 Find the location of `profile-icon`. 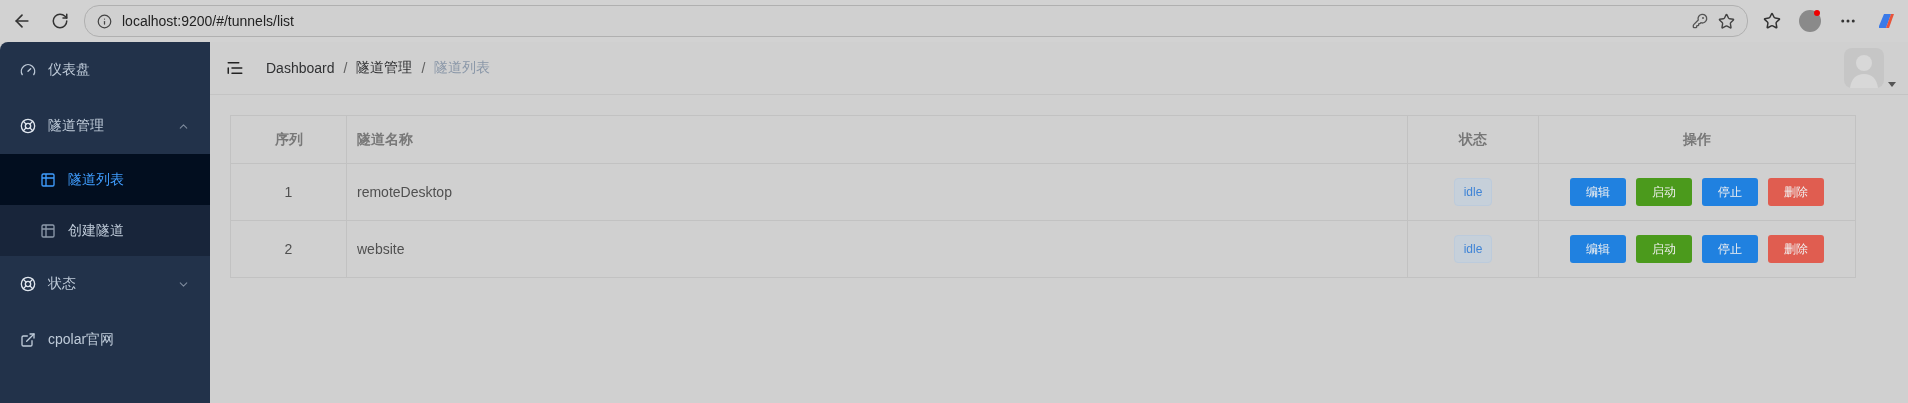

profile-icon is located at coordinates (1810, 21).